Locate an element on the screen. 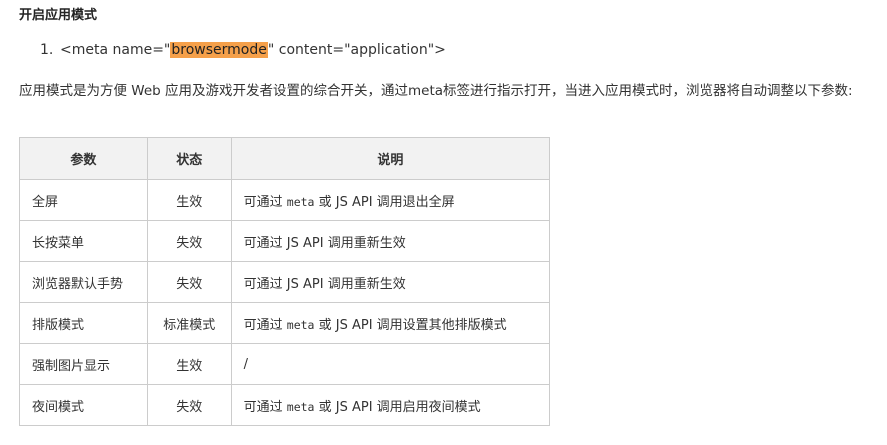  code-text-before: <meta name=" is located at coordinates (115, 50).